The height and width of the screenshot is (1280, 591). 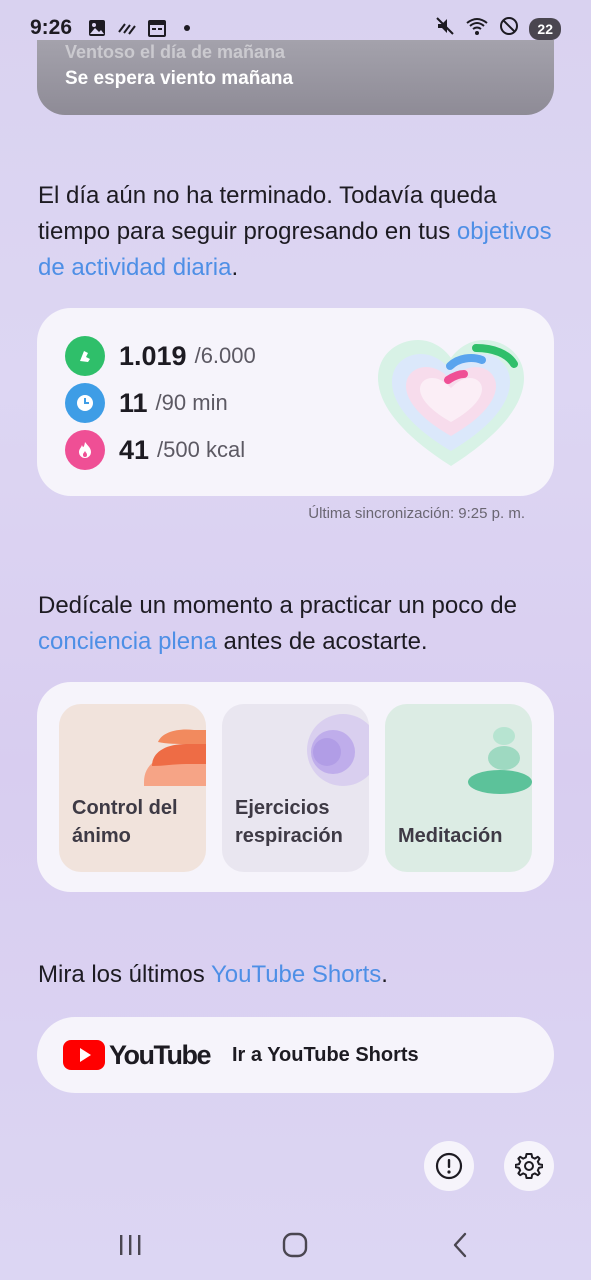 What do you see at coordinates (322, 641) in the screenshot?
I see `mindfulness-intro-suffix: antes de acostarte.` at bounding box center [322, 641].